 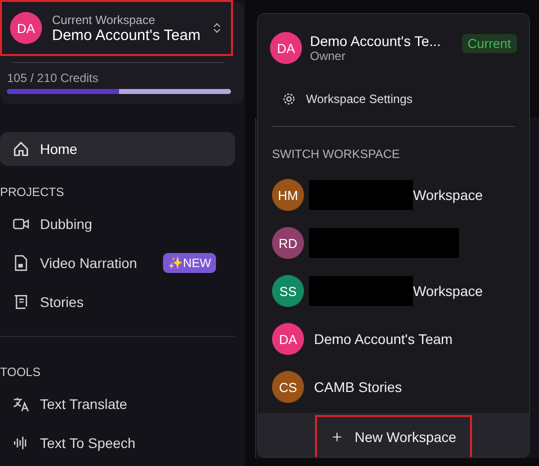 I want to click on avatar: SS, so click(x=288, y=291).